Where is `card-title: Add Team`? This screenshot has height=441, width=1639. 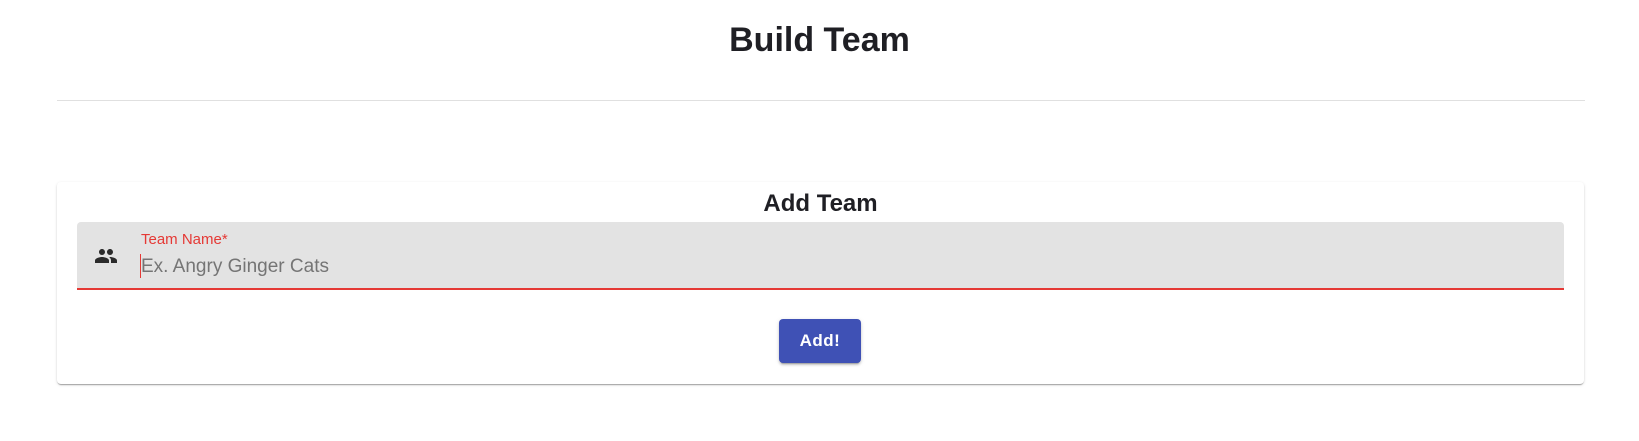 card-title: Add Team is located at coordinates (820, 203).